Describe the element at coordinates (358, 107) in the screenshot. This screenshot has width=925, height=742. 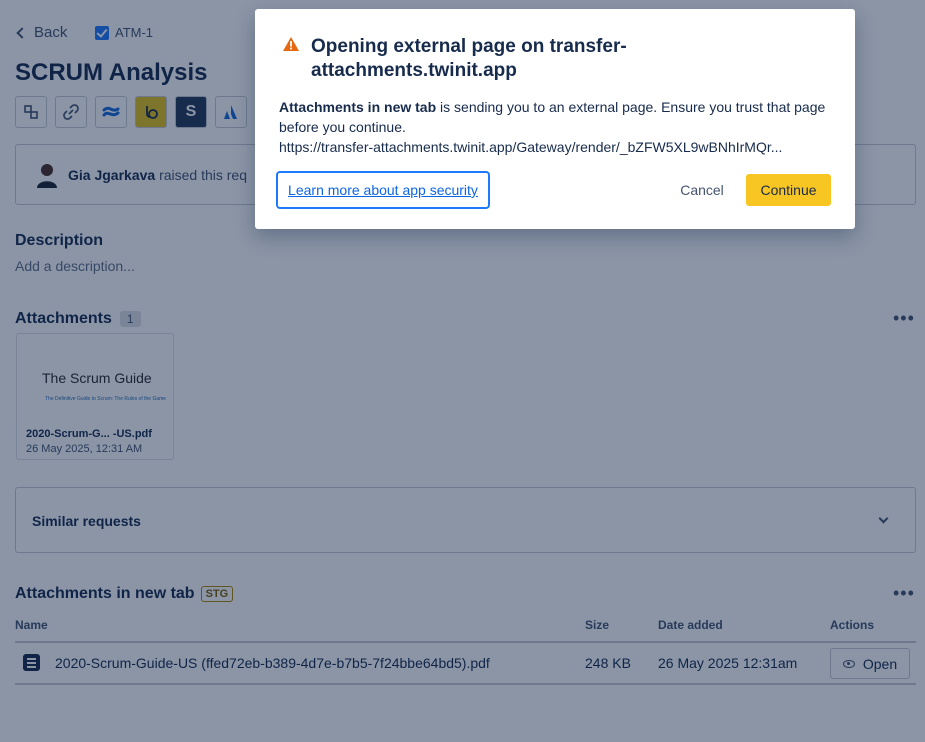
I see `dialog-app-name: Attachments in new tab` at that location.